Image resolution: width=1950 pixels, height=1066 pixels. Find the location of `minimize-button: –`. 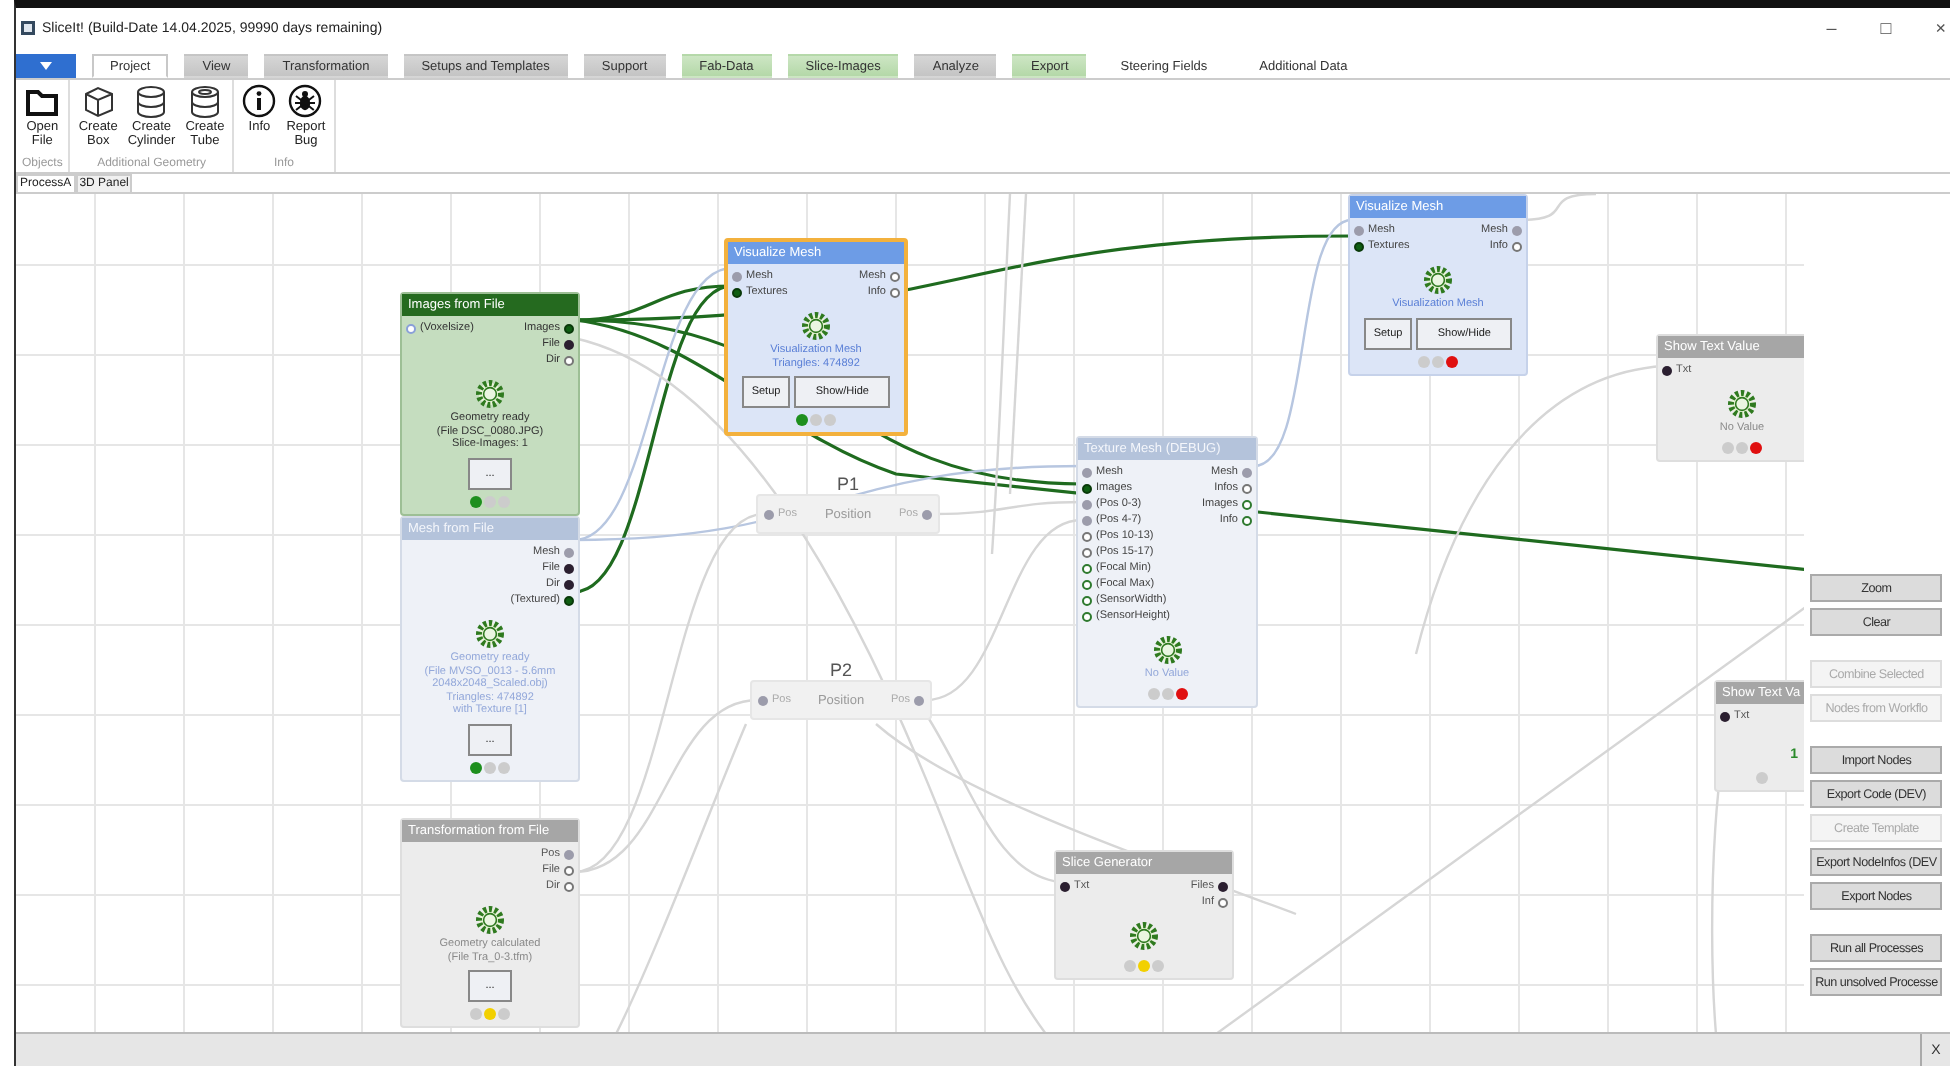

minimize-button: – is located at coordinates (1831, 28).